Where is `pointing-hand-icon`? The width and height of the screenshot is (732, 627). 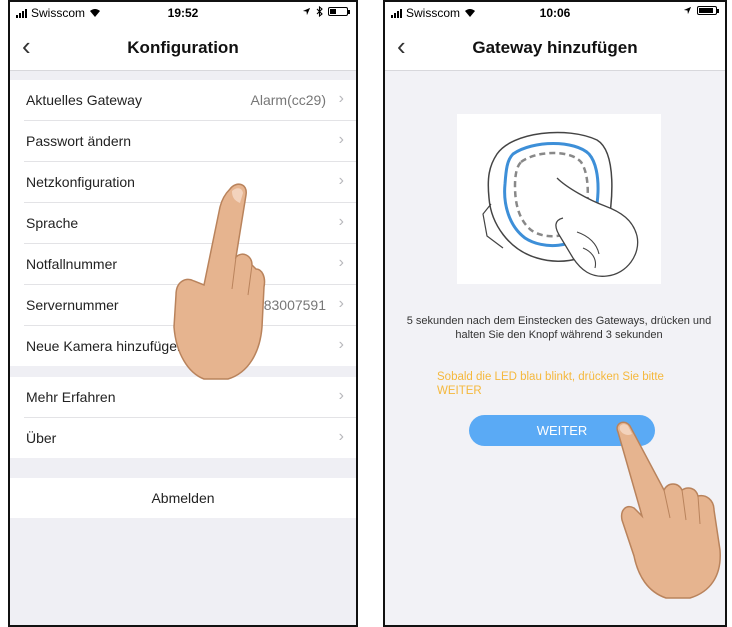
pointing-hand-icon is located at coordinates (668, 510).